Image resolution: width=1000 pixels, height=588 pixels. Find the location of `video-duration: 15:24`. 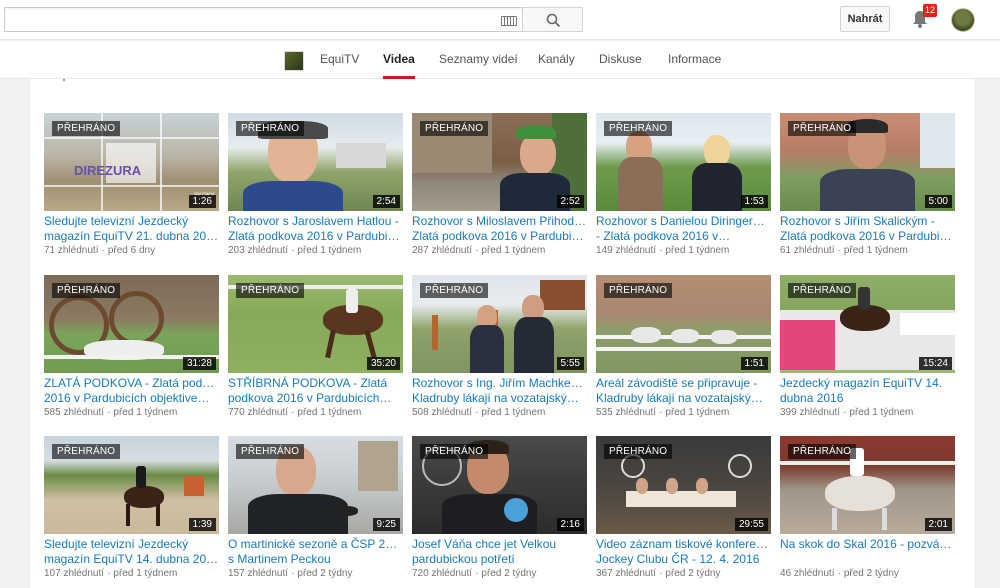

video-duration: 15:24 is located at coordinates (935, 363).